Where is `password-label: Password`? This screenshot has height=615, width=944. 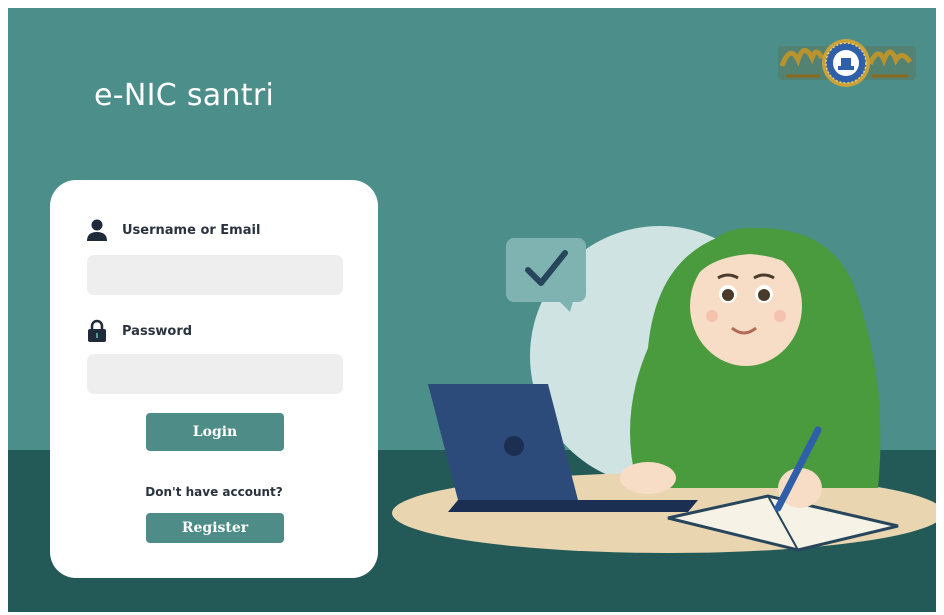
password-label: Password is located at coordinates (139, 331).